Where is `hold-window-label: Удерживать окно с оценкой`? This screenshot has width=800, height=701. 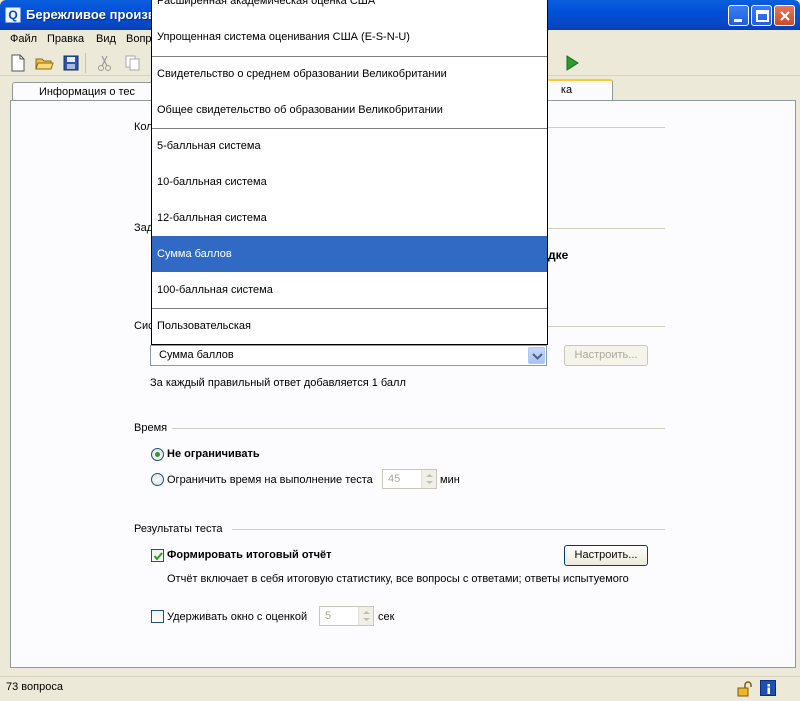
hold-window-label: Удерживать окно с оценкой is located at coordinates (237, 617).